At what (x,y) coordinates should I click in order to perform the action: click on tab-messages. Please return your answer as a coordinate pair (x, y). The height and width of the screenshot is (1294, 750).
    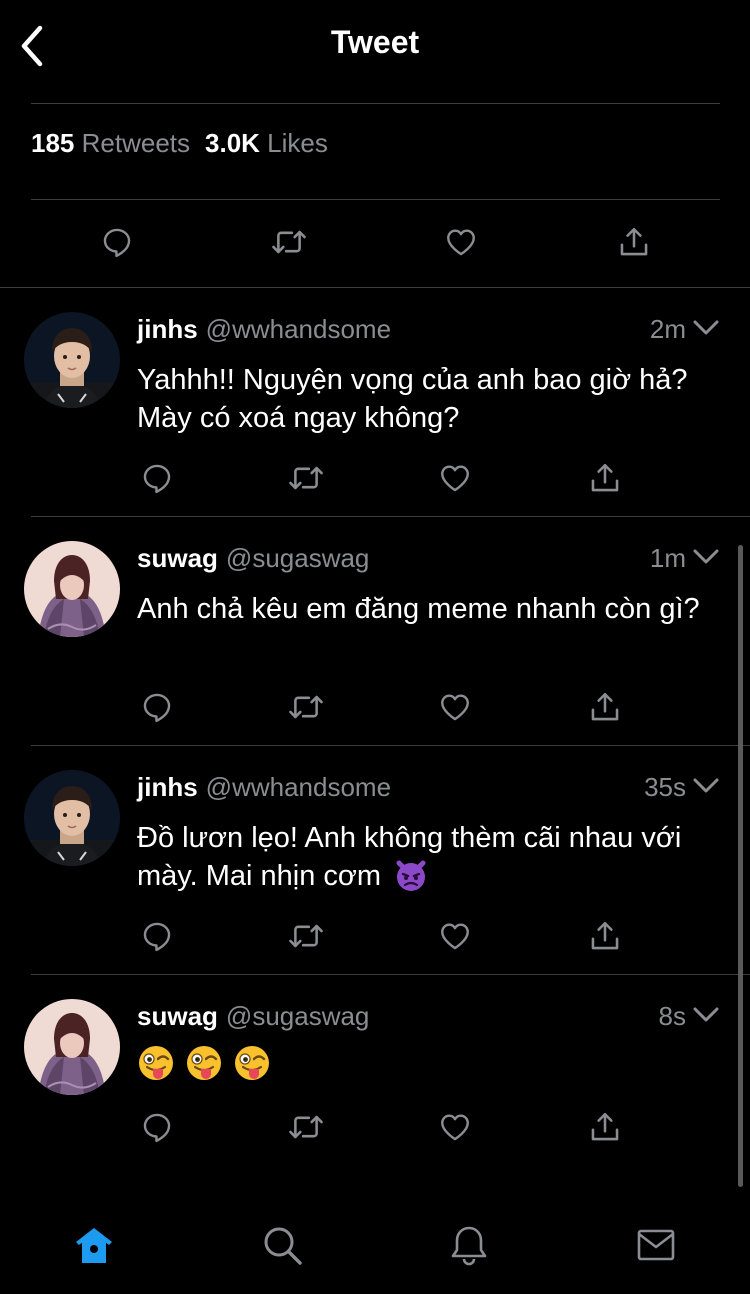
    Looking at the image, I should click on (656, 1245).